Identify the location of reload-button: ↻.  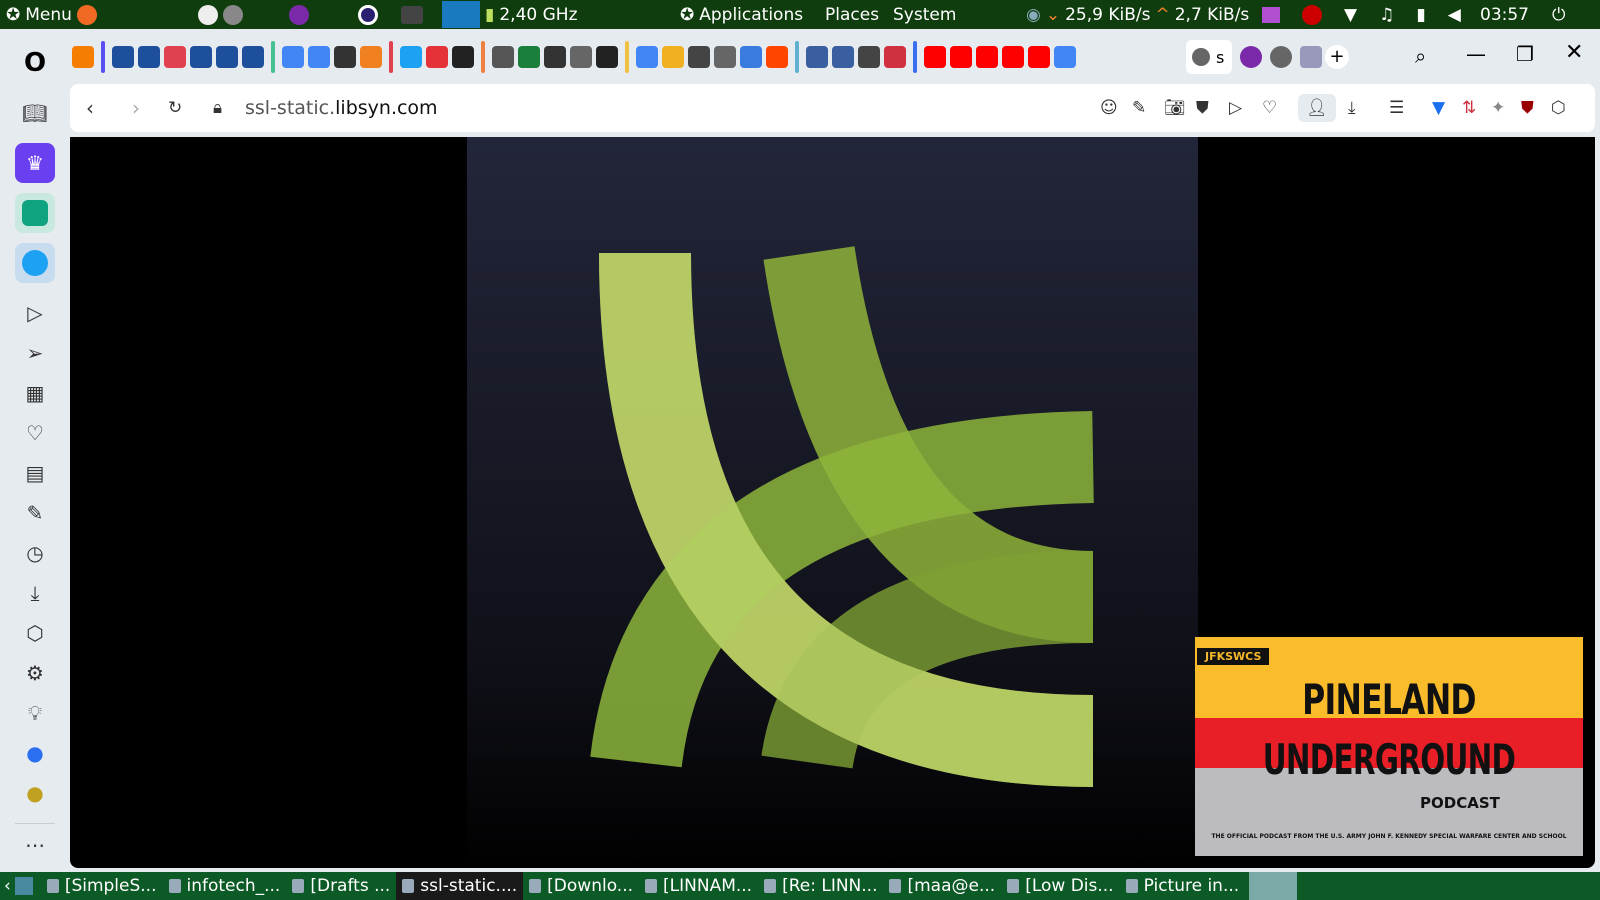
(175, 108).